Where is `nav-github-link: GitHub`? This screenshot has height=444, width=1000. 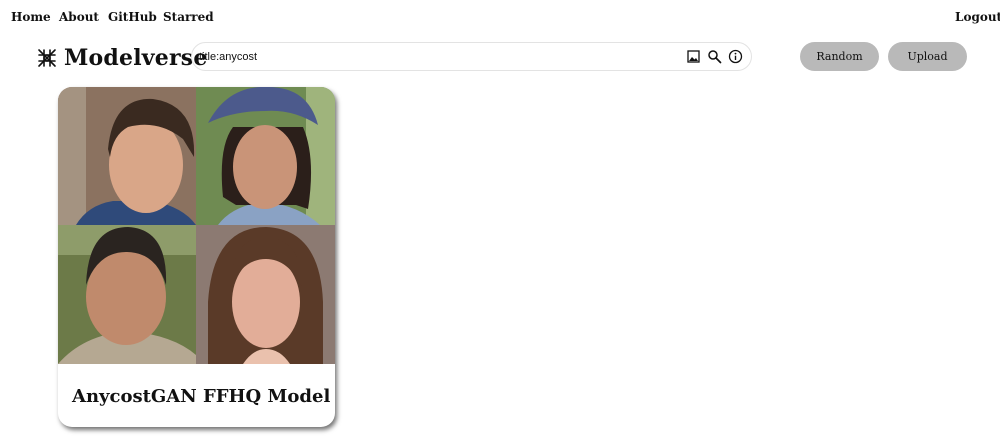
nav-github-link: GitHub is located at coordinates (132, 17).